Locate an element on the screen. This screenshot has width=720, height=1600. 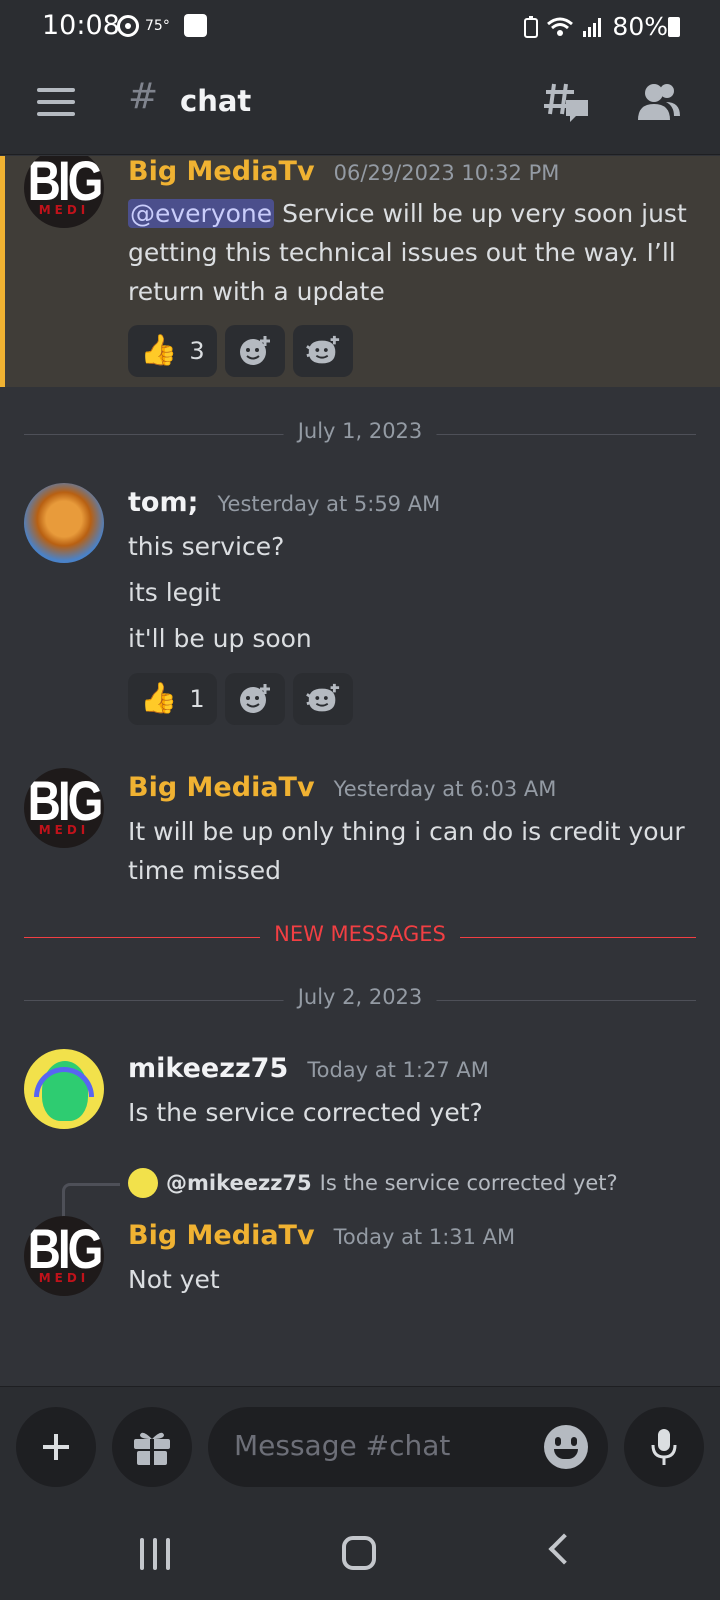
emoji-icon is located at coordinates (566, 1447).